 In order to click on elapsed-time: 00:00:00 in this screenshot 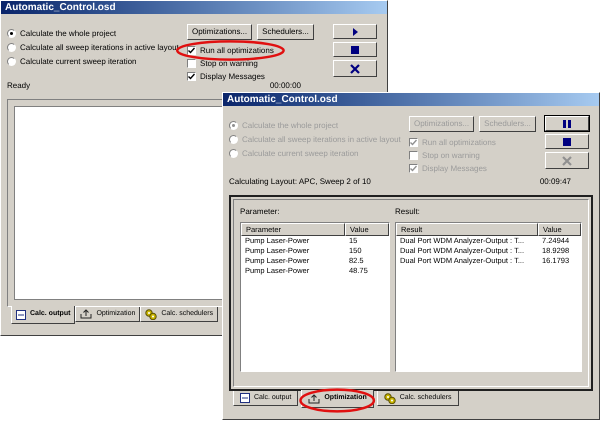, I will do `click(285, 85)`.